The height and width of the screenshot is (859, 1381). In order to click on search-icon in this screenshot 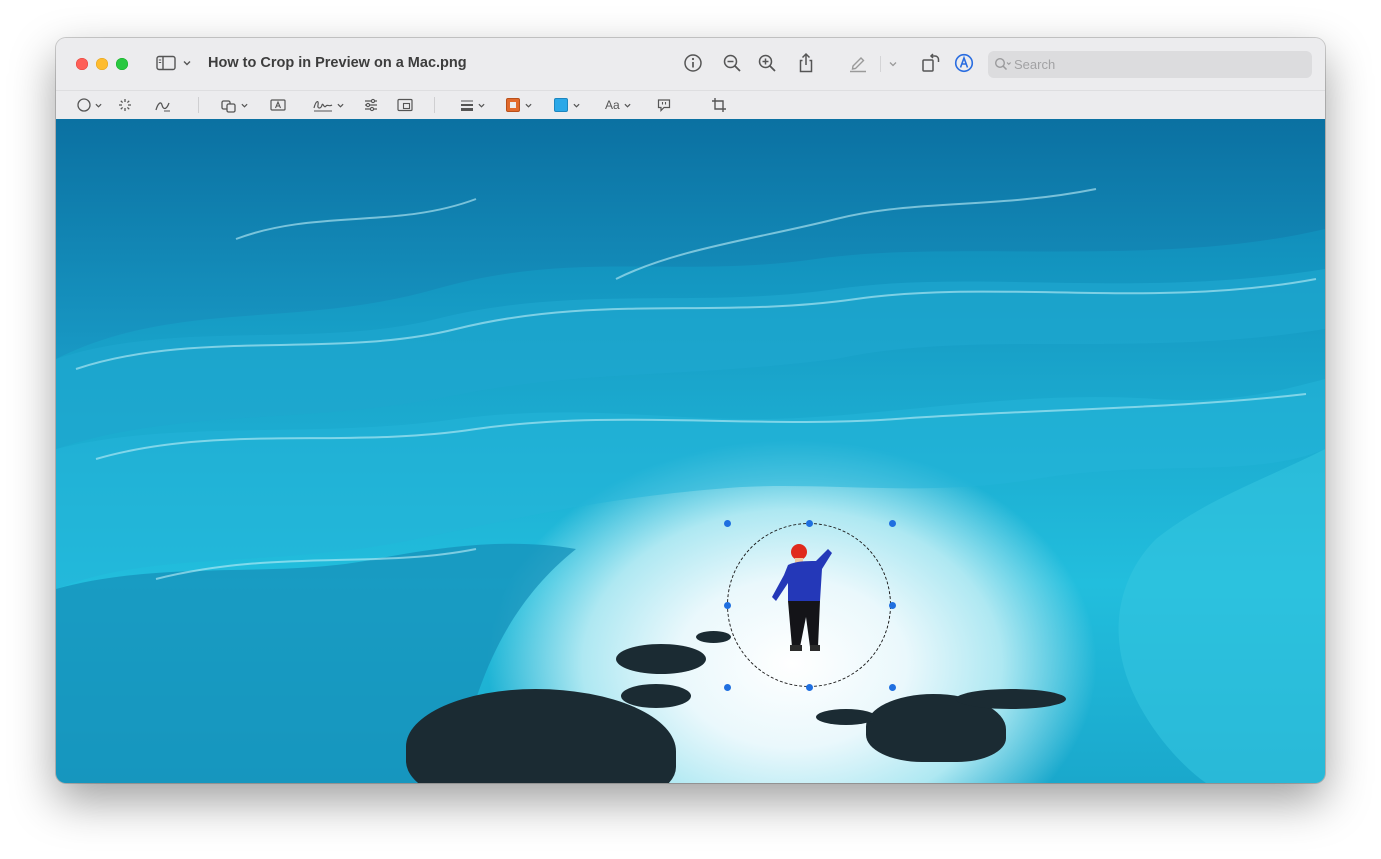, I will do `click(1002, 64)`.